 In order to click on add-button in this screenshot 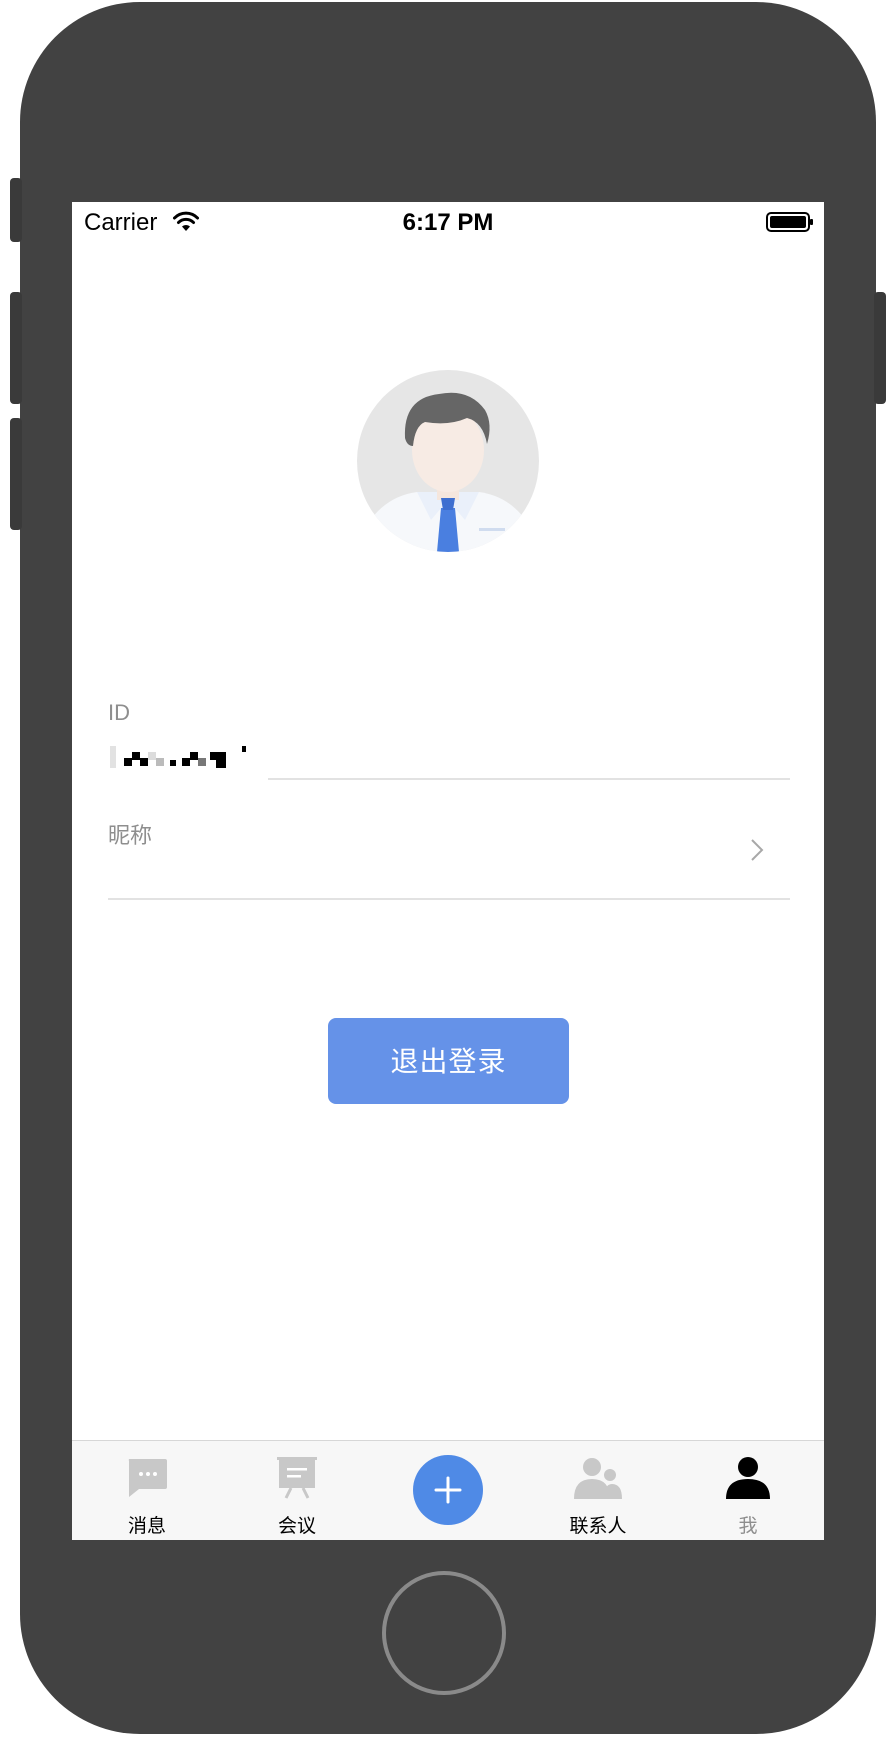, I will do `click(448, 1490)`.